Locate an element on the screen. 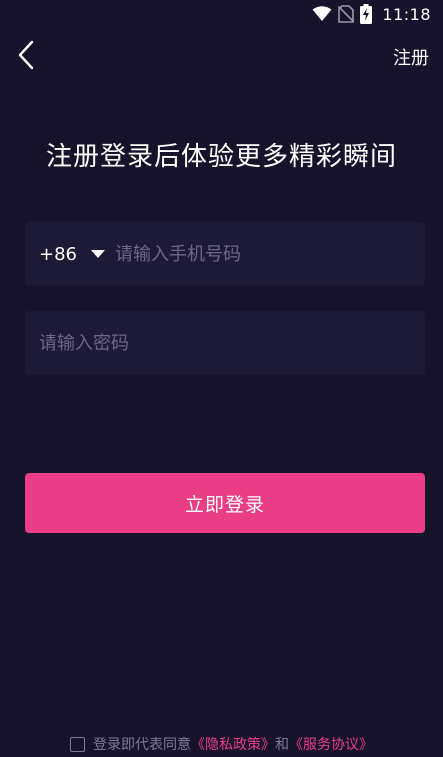 The width and height of the screenshot is (443, 757). status-icons: 11:18 is located at coordinates (371, 14).